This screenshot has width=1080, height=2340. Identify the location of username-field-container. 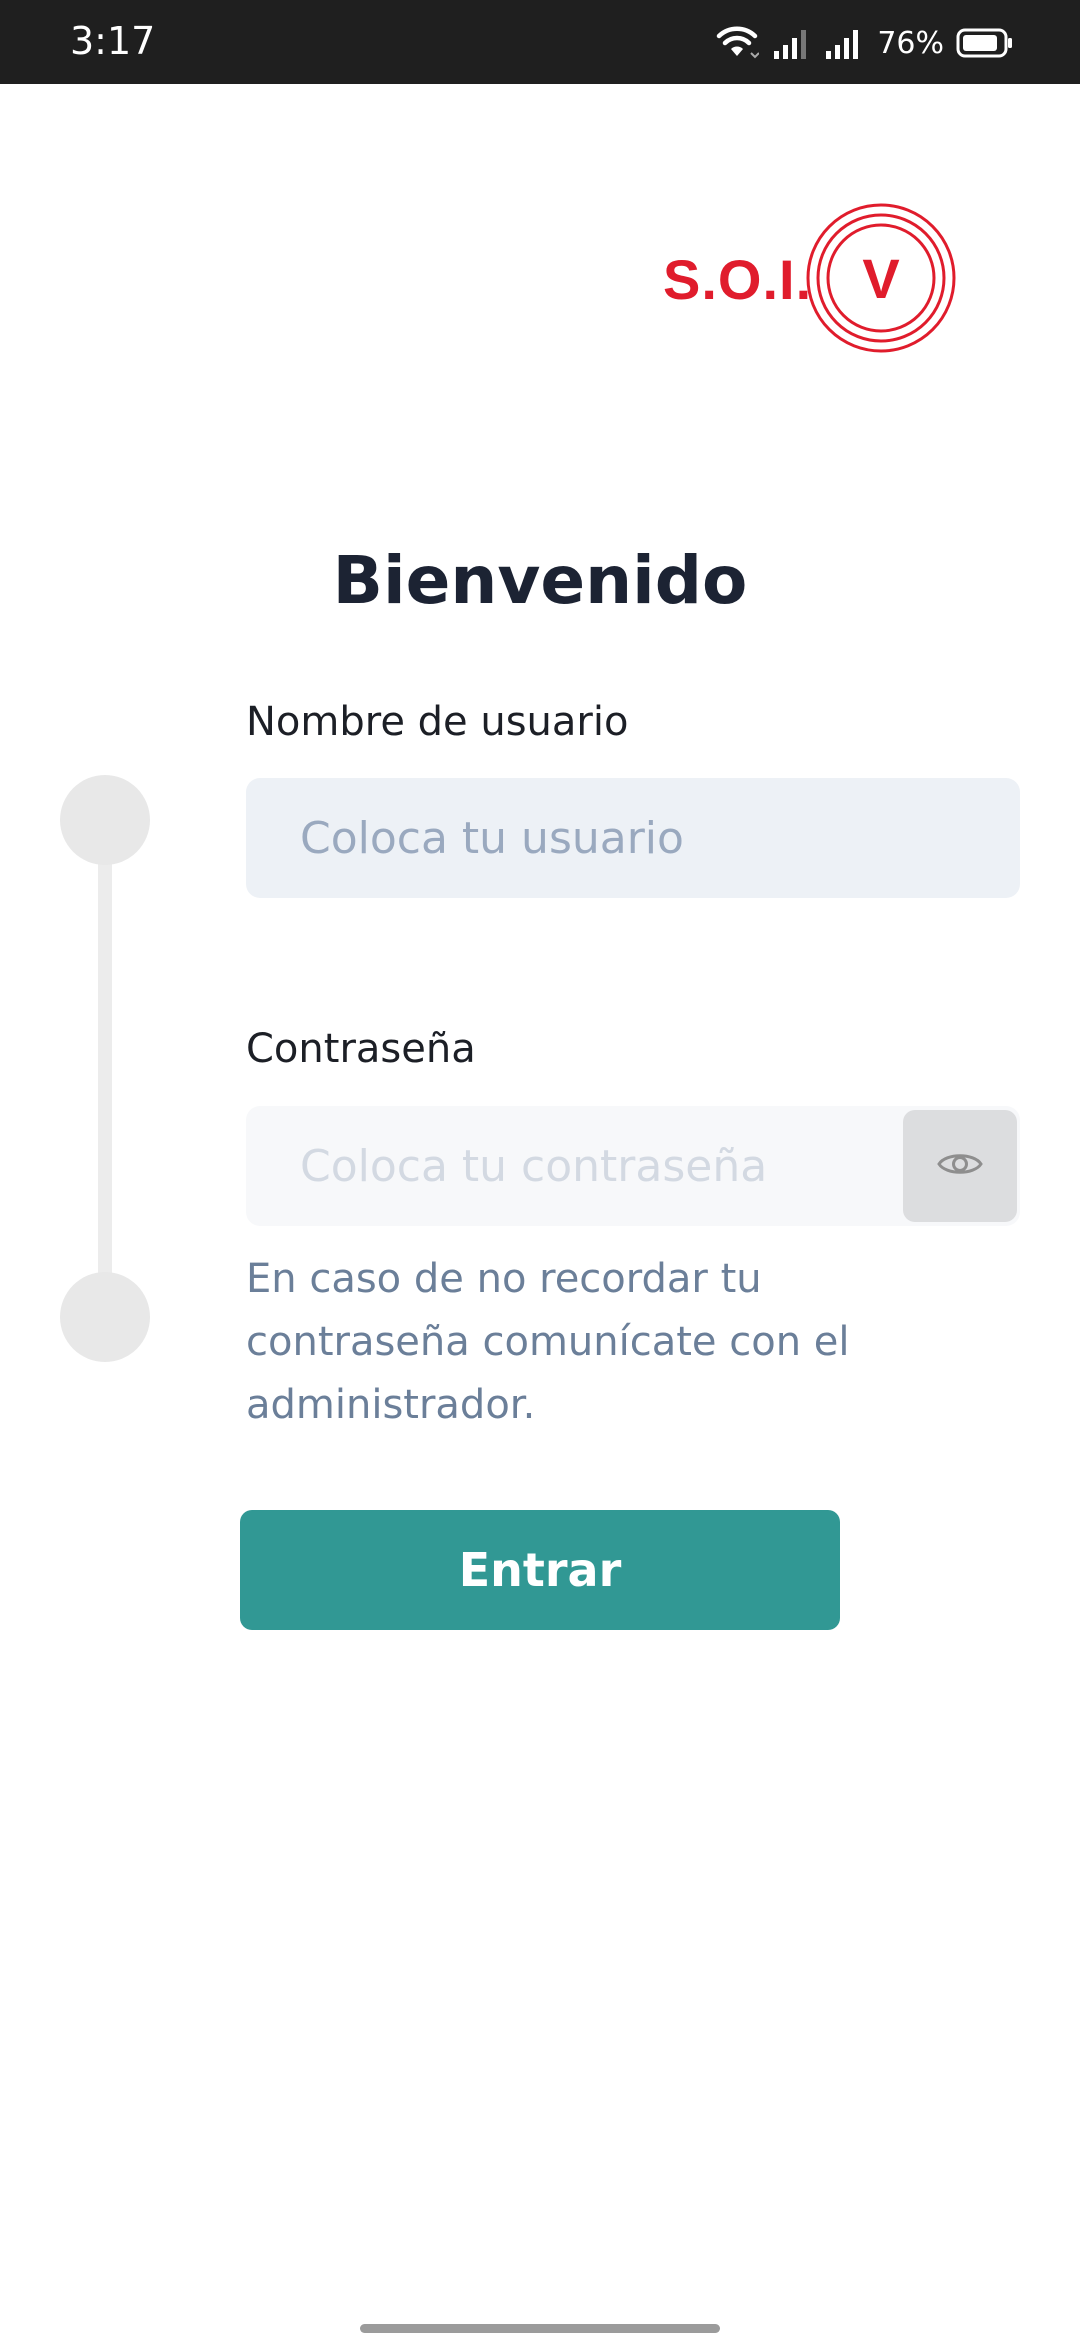
(633, 838).